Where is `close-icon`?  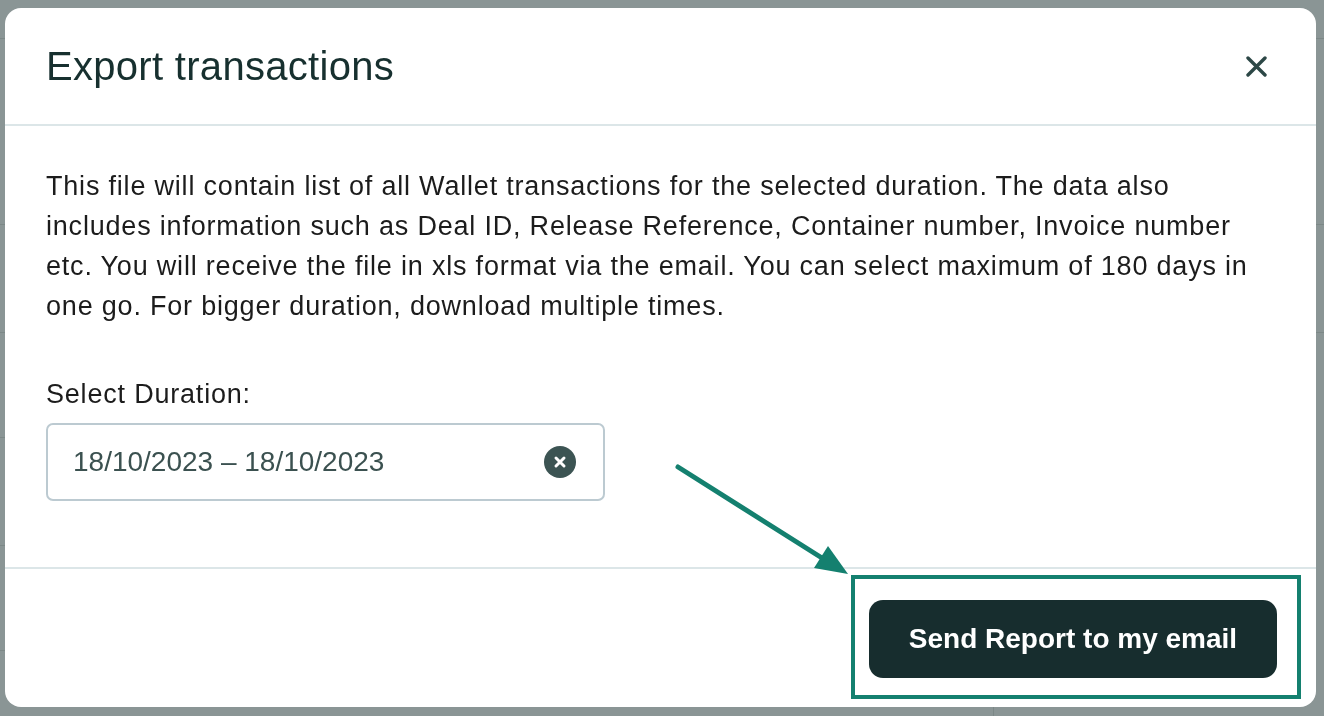 close-icon is located at coordinates (1256, 66).